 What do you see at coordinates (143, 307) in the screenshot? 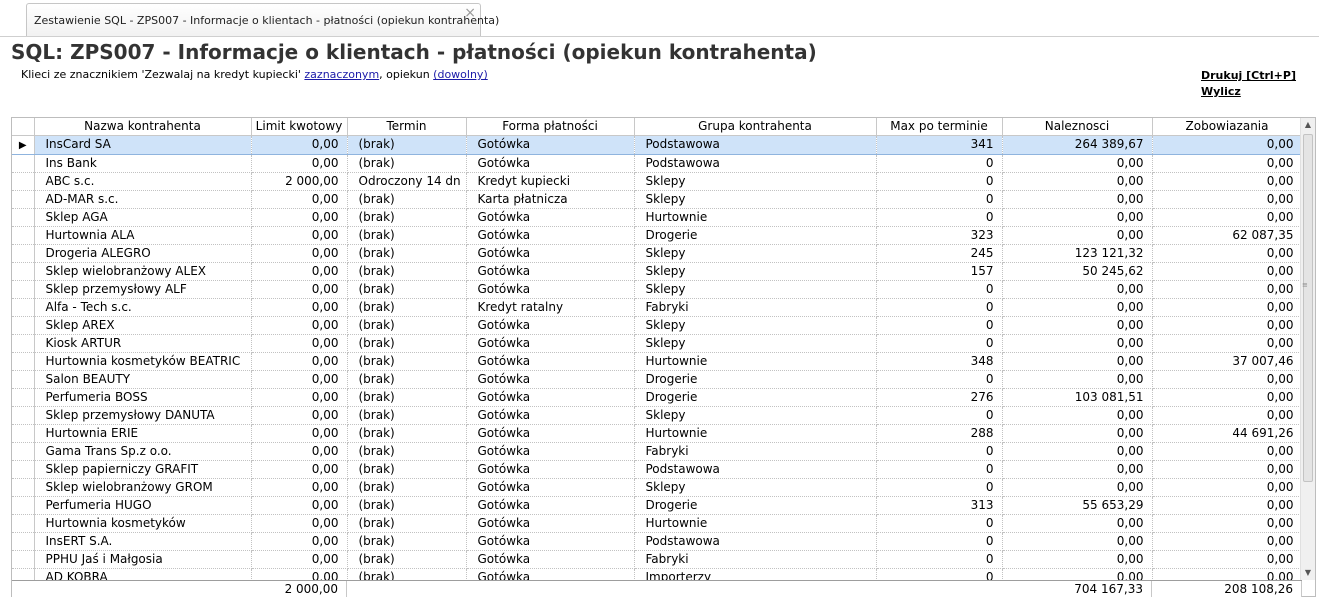
I see `cell-name: Alfa - Tech s.c.` at bounding box center [143, 307].